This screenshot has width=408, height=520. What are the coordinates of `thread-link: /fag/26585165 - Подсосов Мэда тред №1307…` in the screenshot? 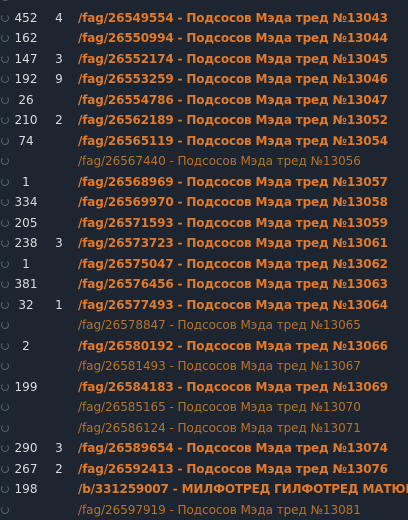 It's located at (219, 407).